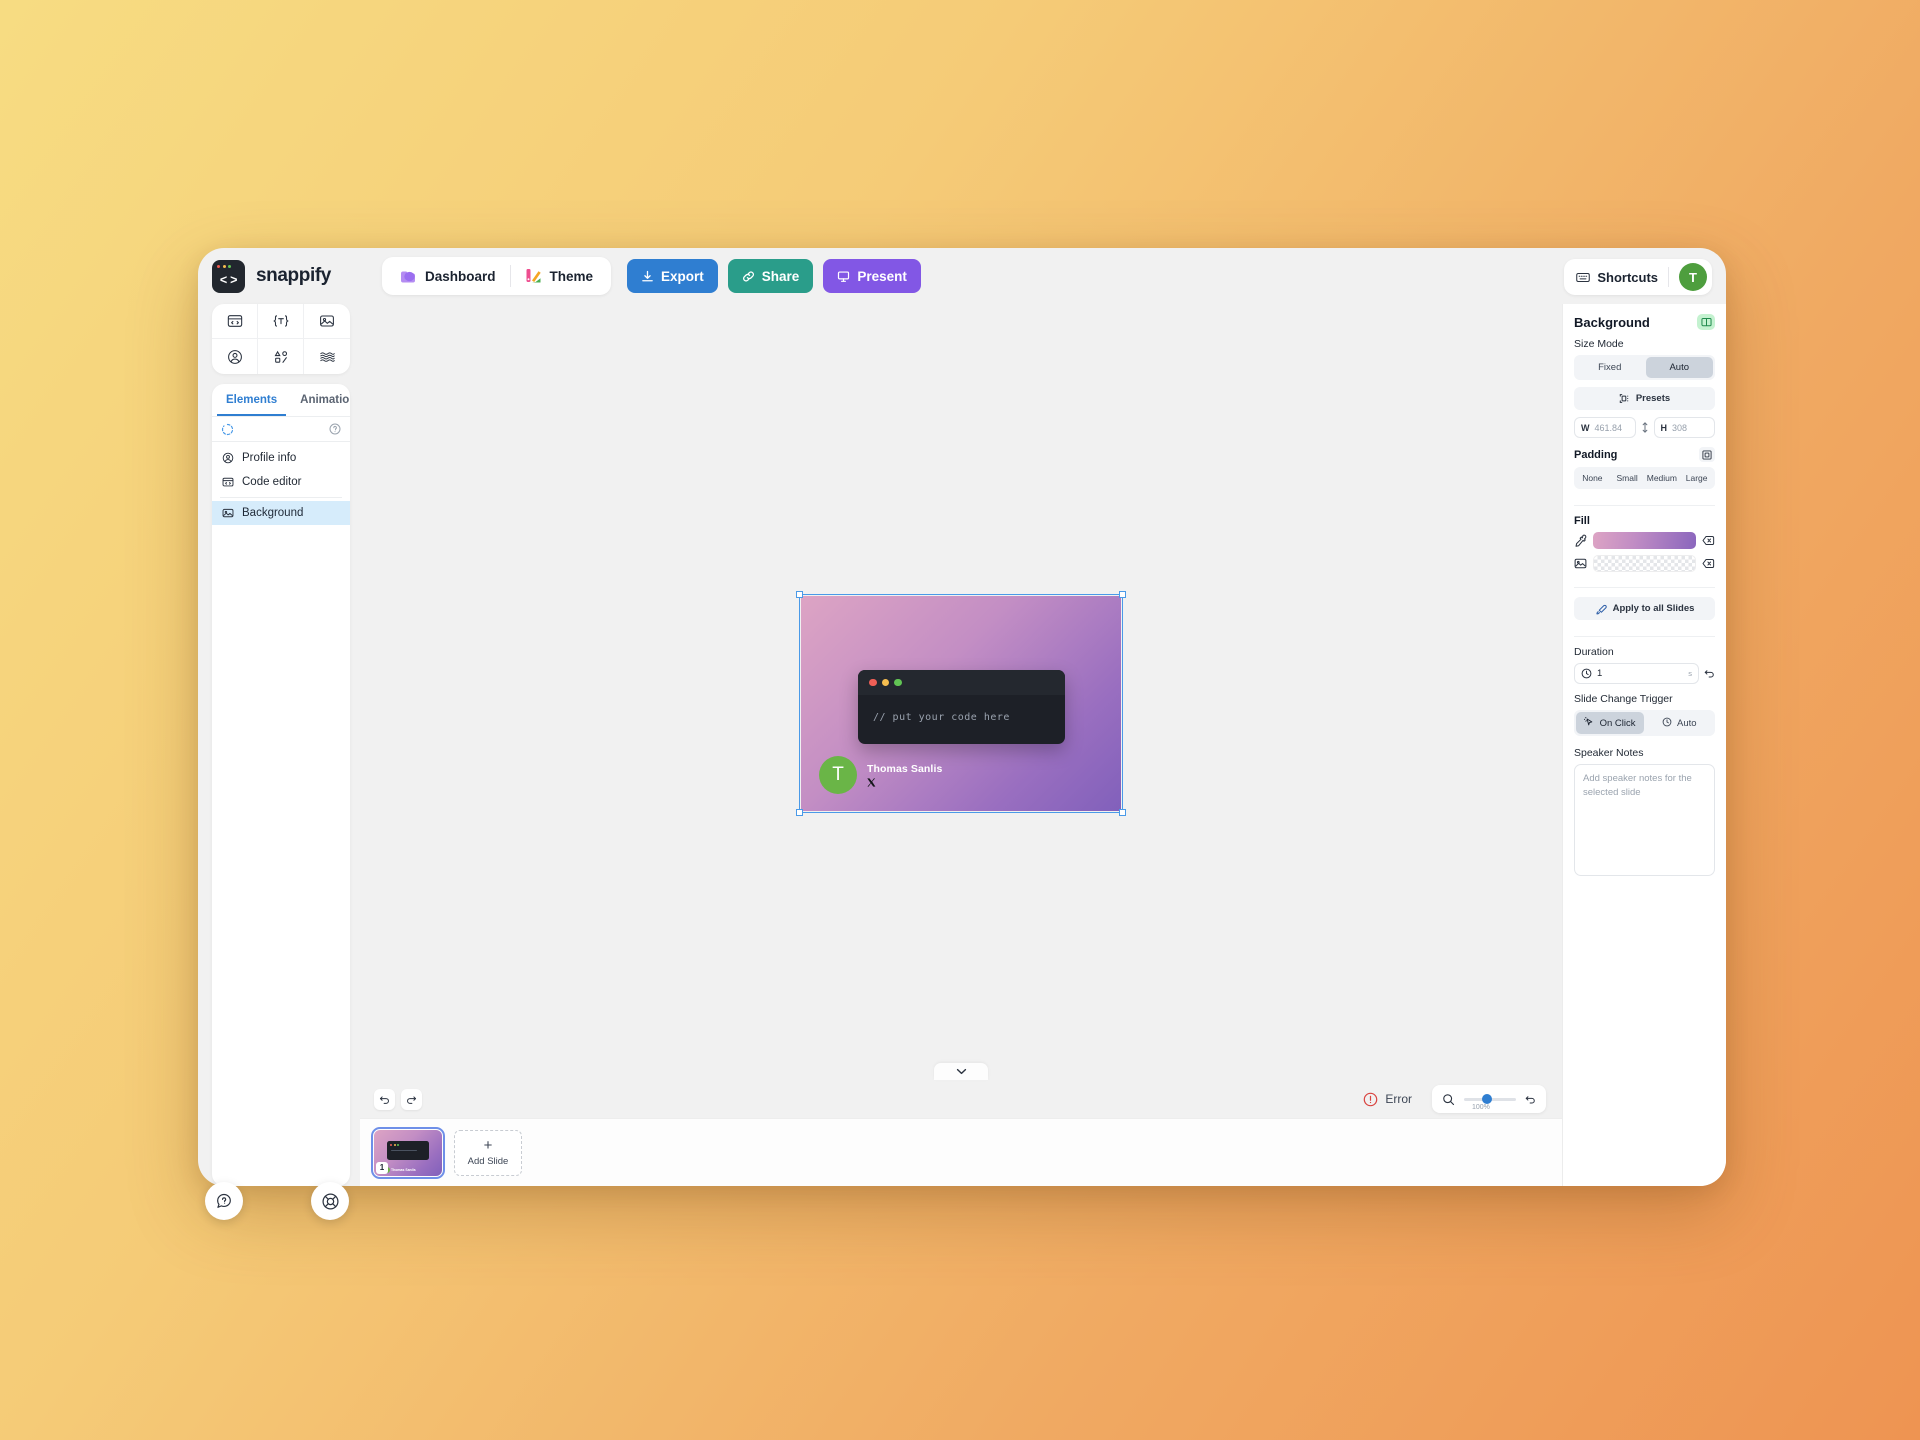 The image size is (1920, 1440). Describe the element at coordinates (559, 276) in the screenshot. I see `nav-item-theme: Theme` at that location.